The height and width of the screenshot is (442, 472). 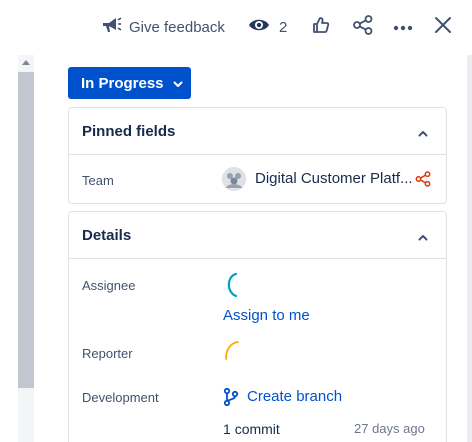 I want to click on close-icon, so click(x=443, y=27).